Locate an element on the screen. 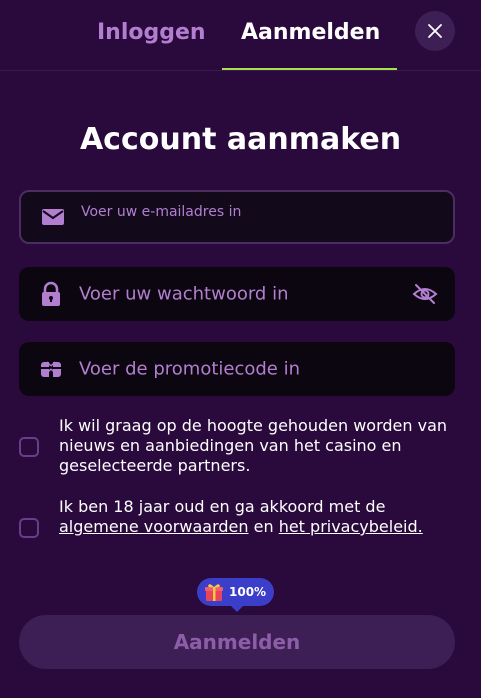  lock-icon is located at coordinates (51, 293).